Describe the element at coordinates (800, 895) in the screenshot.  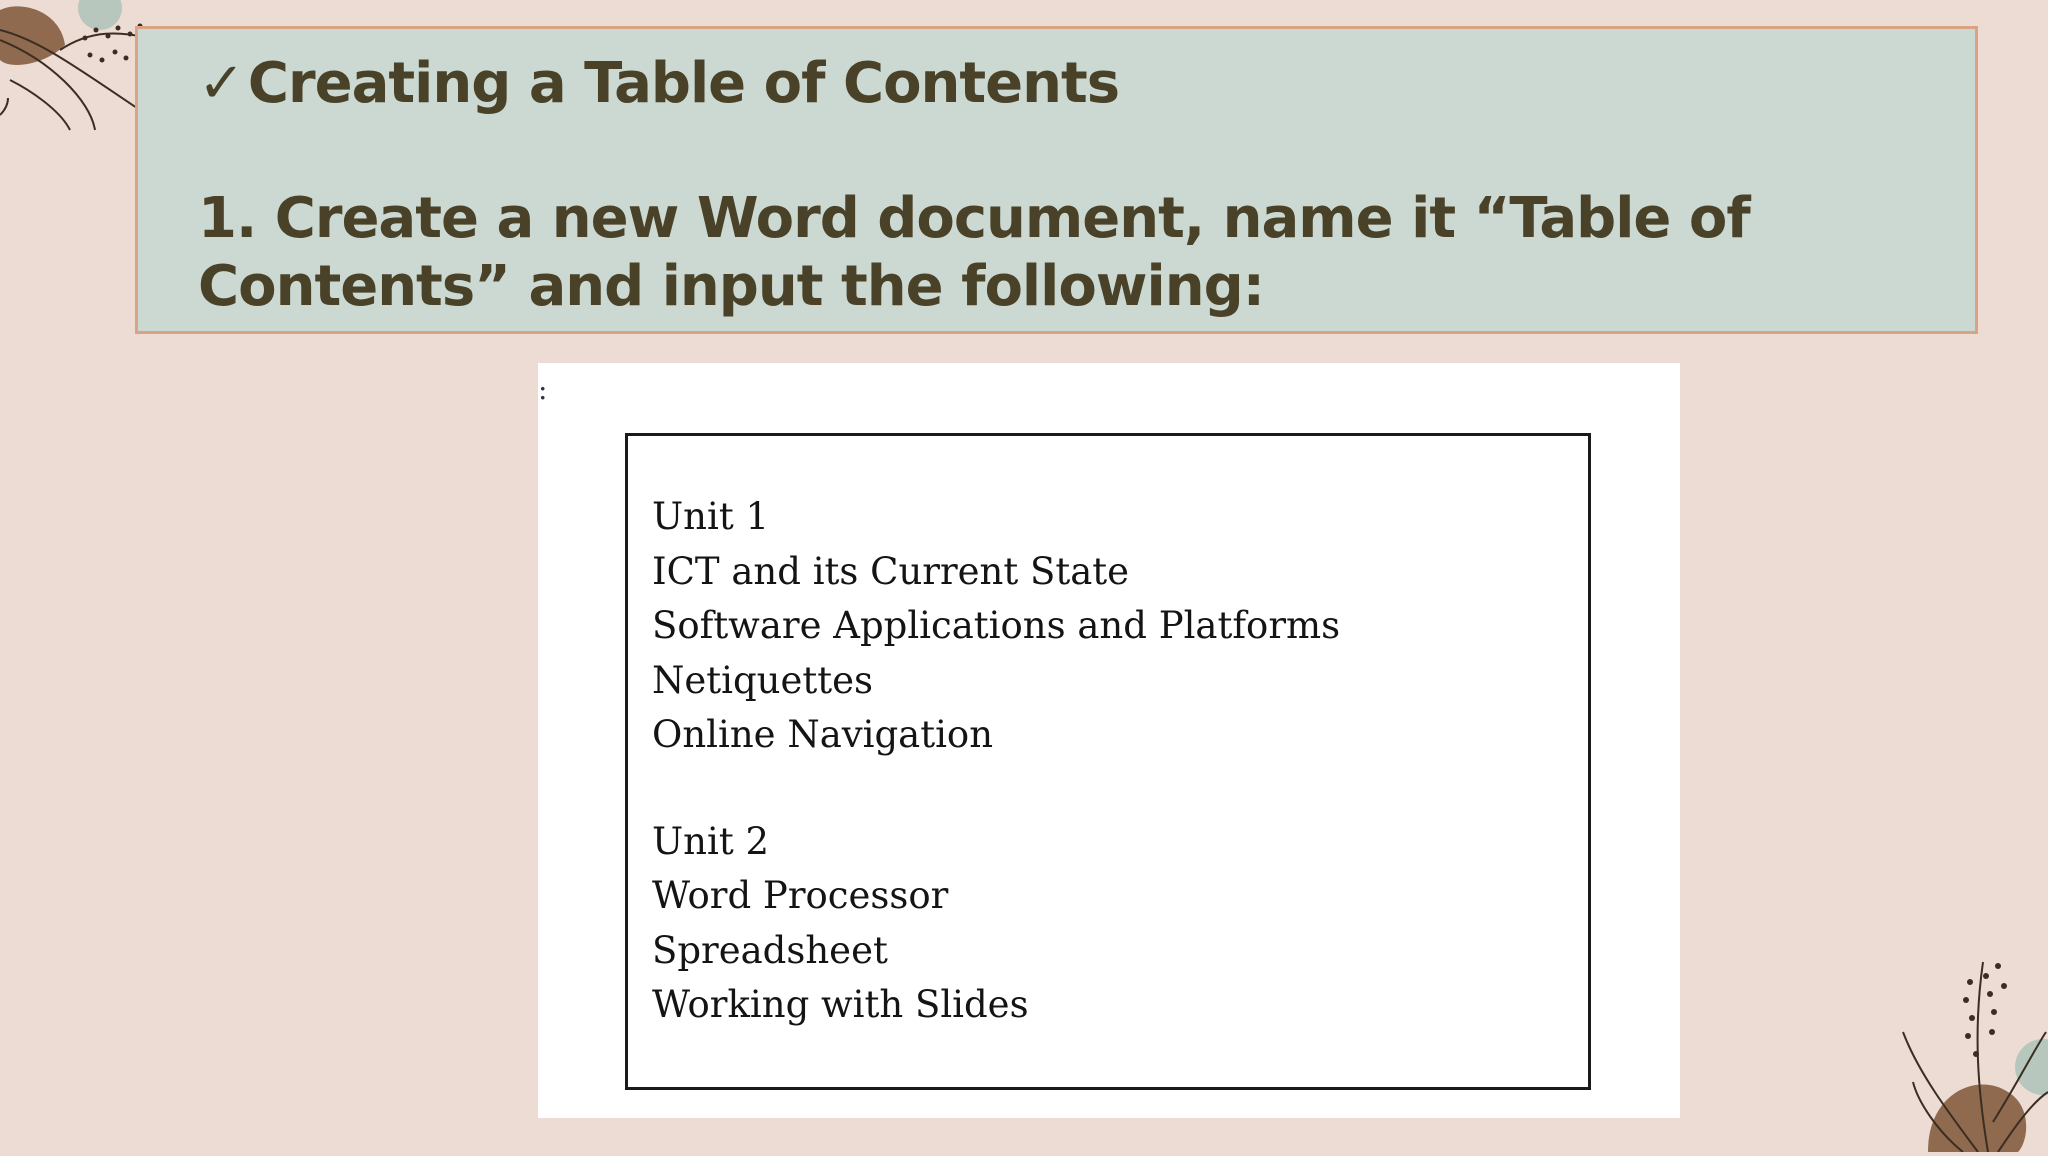
I see `list-item: Word Processor` at that location.